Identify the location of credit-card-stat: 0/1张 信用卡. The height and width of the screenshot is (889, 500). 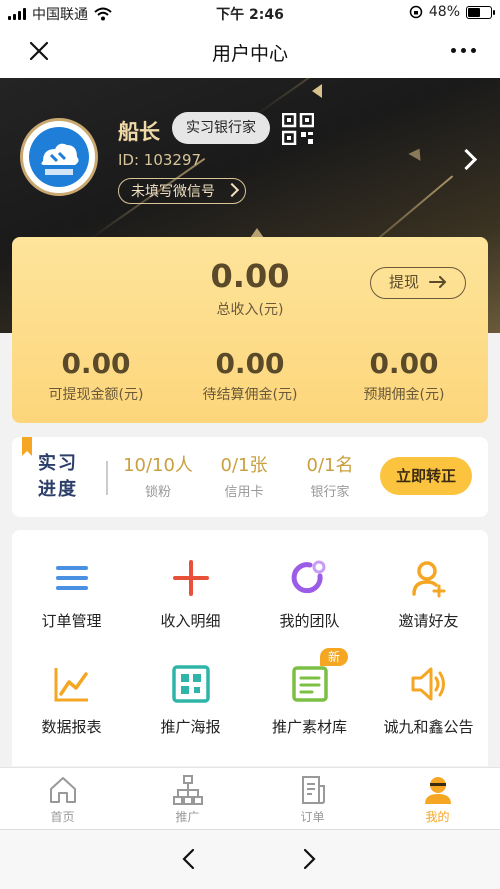
(244, 475).